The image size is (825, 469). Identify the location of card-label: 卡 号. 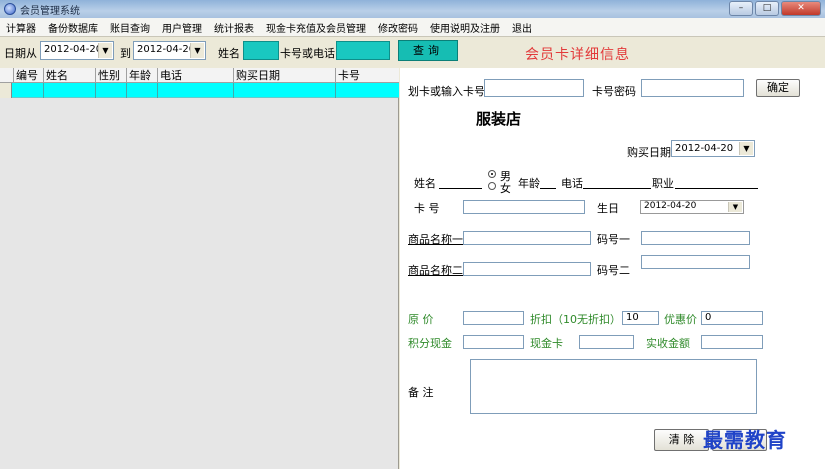
(427, 208).